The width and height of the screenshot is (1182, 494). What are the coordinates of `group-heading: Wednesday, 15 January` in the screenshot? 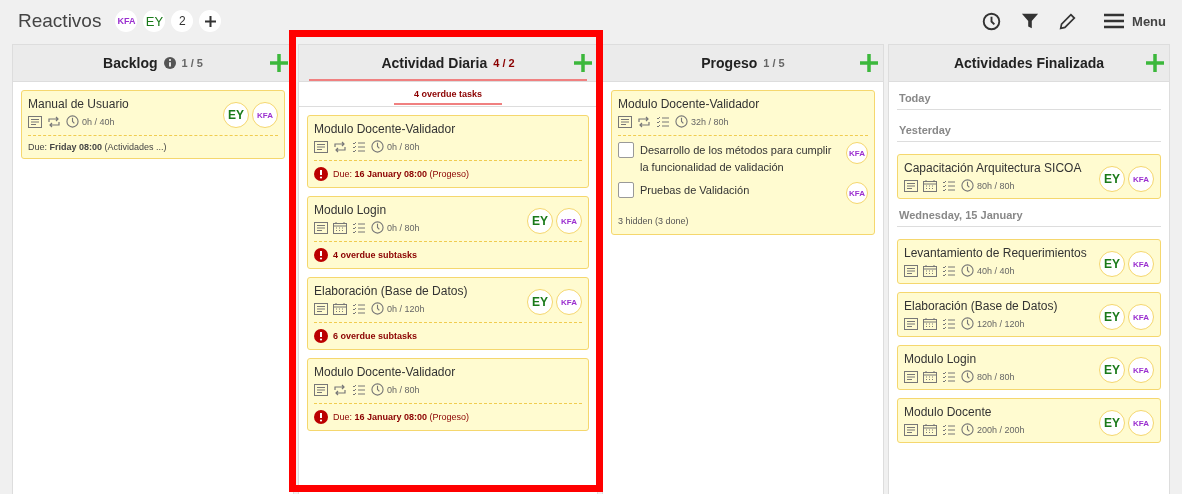 It's located at (1029, 217).